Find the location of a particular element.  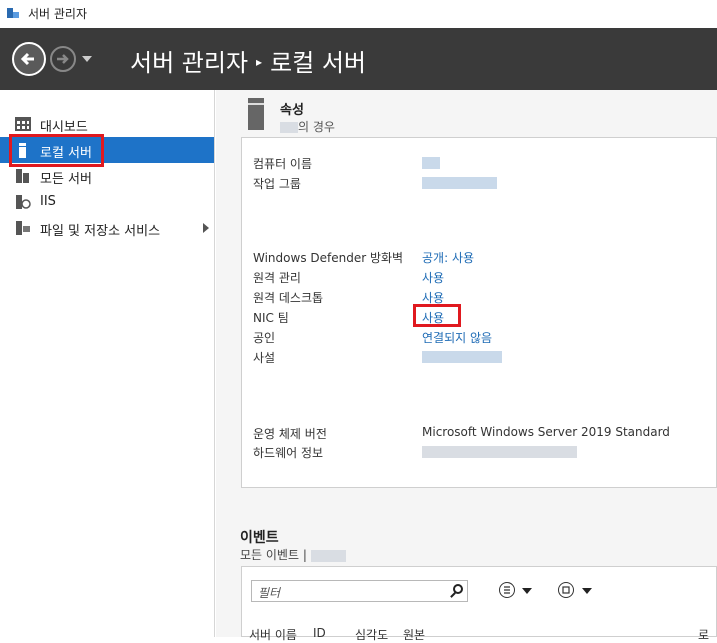

back-button is located at coordinates (29, 59).